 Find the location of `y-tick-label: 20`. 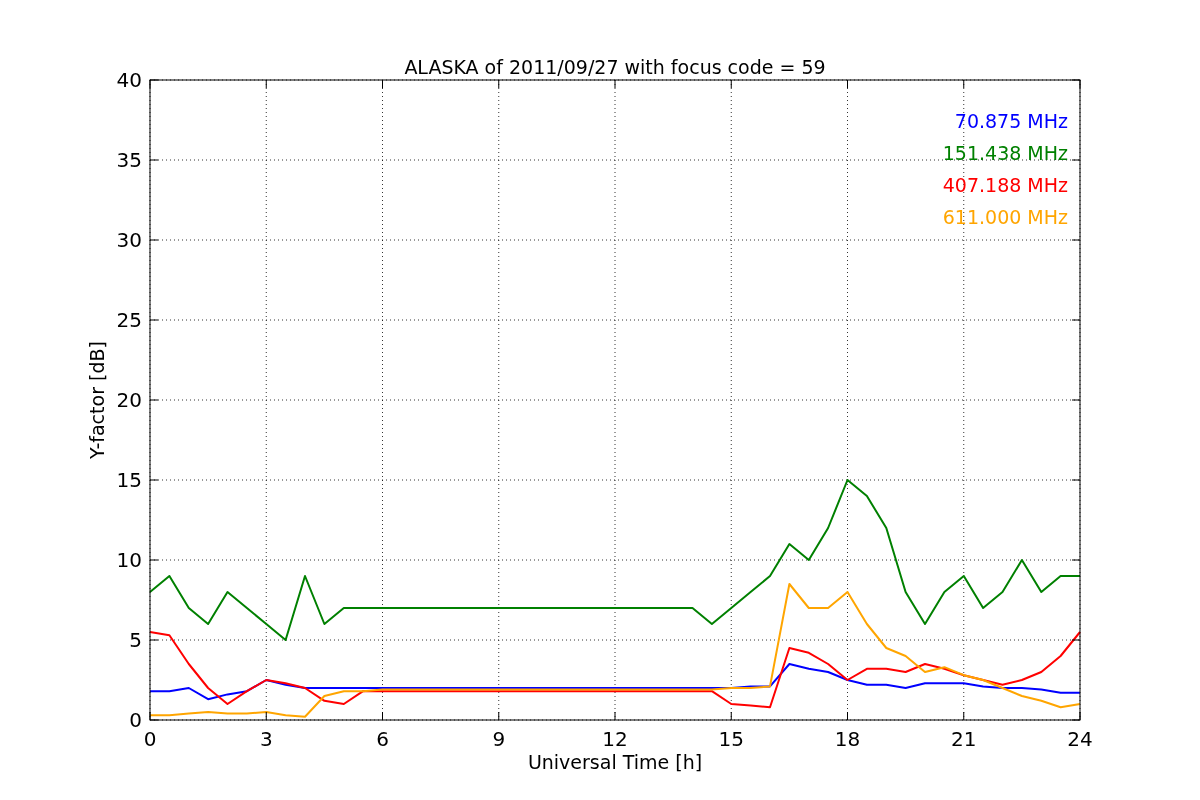

y-tick-label: 20 is located at coordinates (129, 400).